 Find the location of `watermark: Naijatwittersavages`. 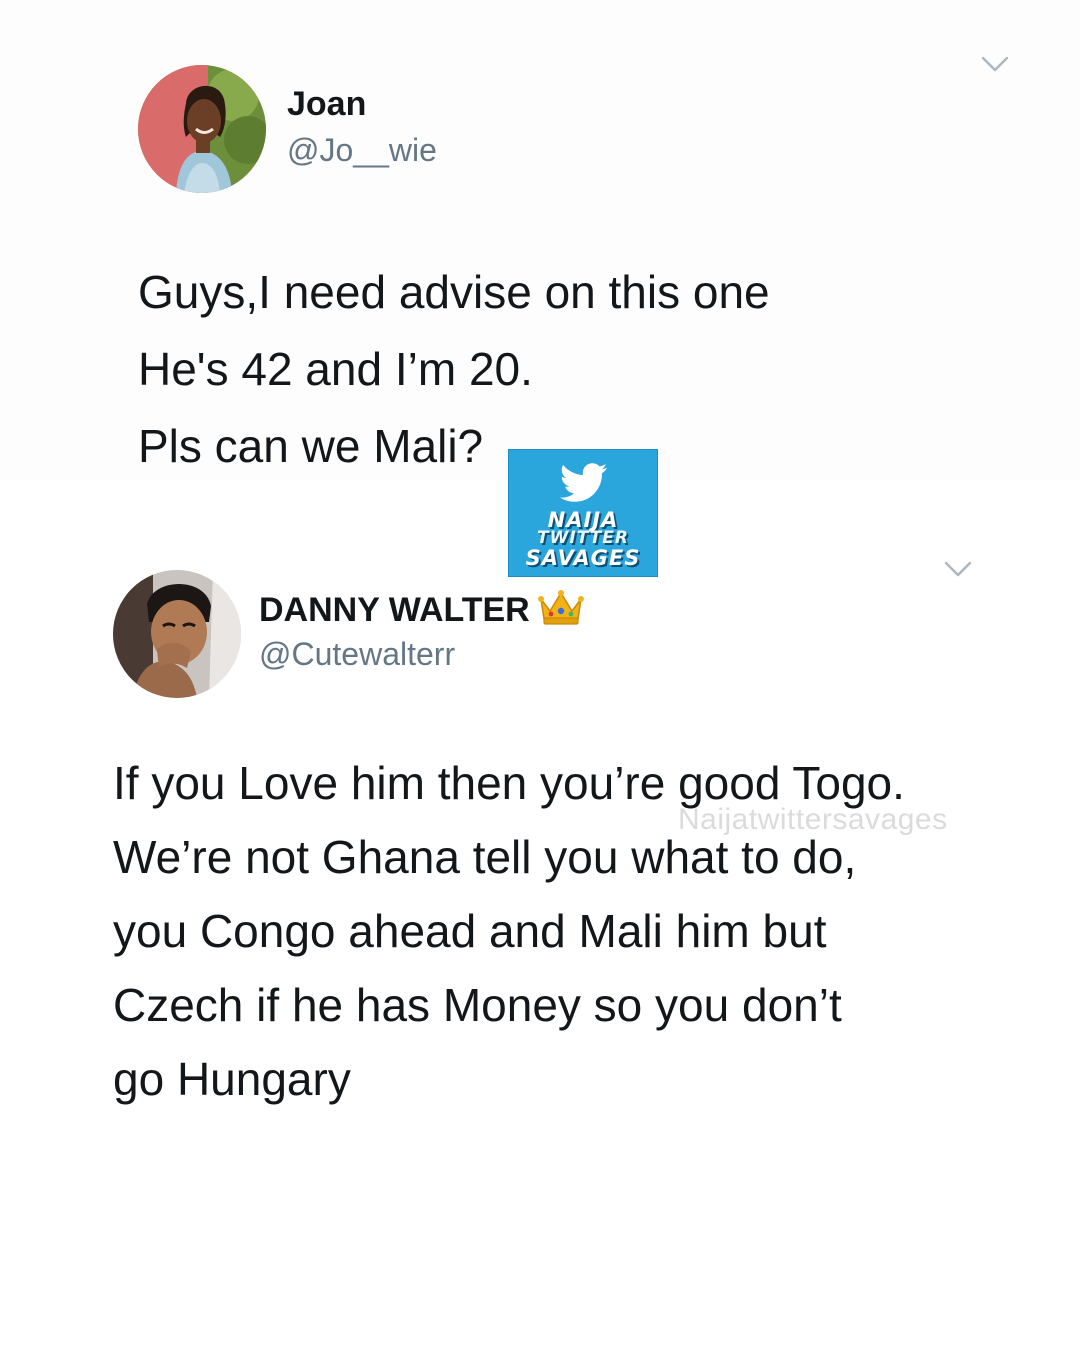

watermark: Naijatwittersavages is located at coordinates (813, 819).